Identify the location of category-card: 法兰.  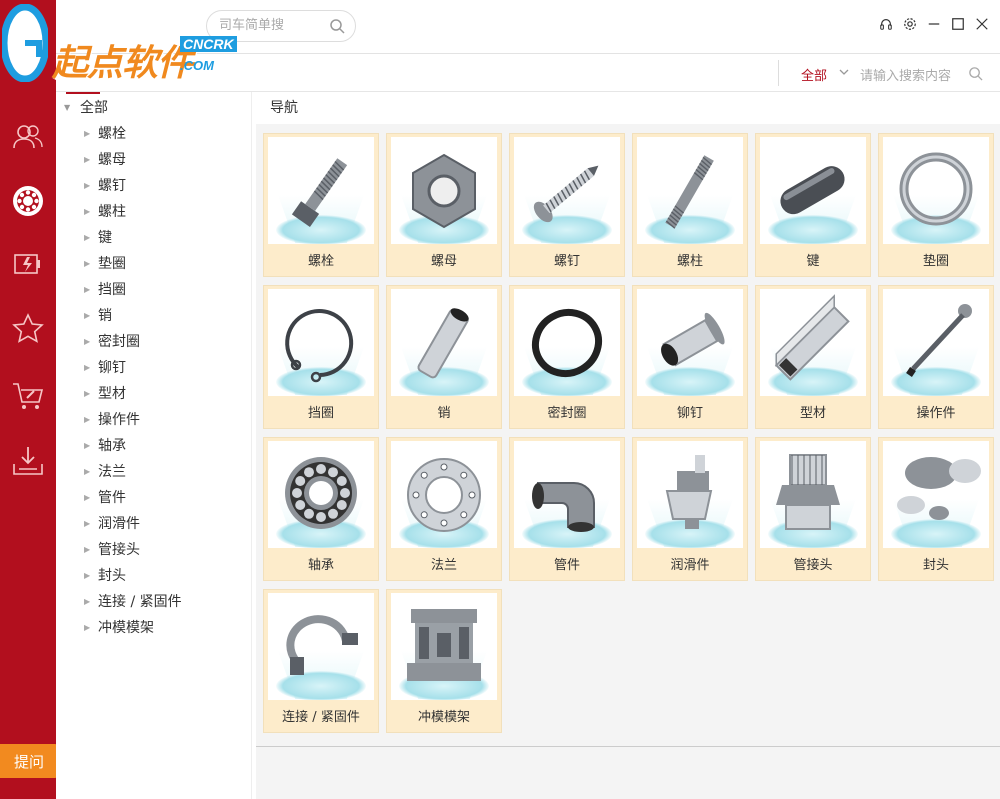
(444, 509).